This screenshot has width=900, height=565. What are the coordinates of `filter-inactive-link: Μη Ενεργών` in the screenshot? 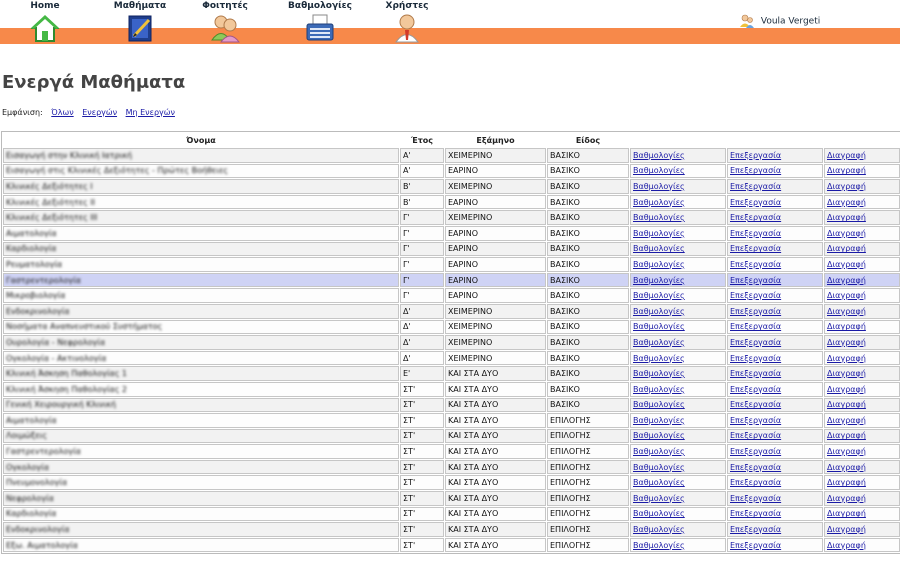 It's located at (150, 112).